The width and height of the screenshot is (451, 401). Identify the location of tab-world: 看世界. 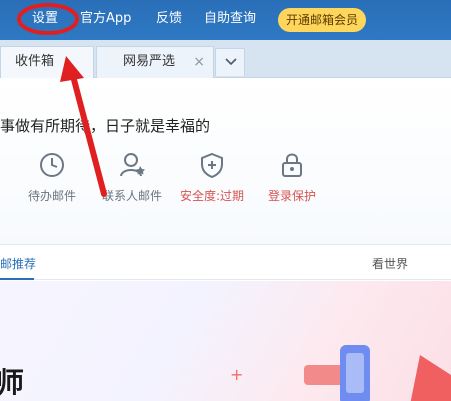
(390, 263).